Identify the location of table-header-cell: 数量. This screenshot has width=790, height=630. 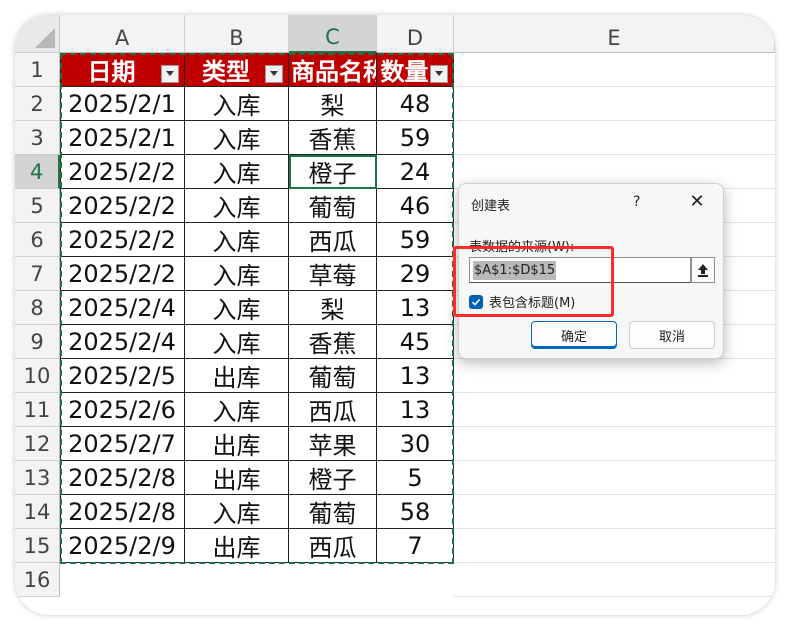
(415, 70).